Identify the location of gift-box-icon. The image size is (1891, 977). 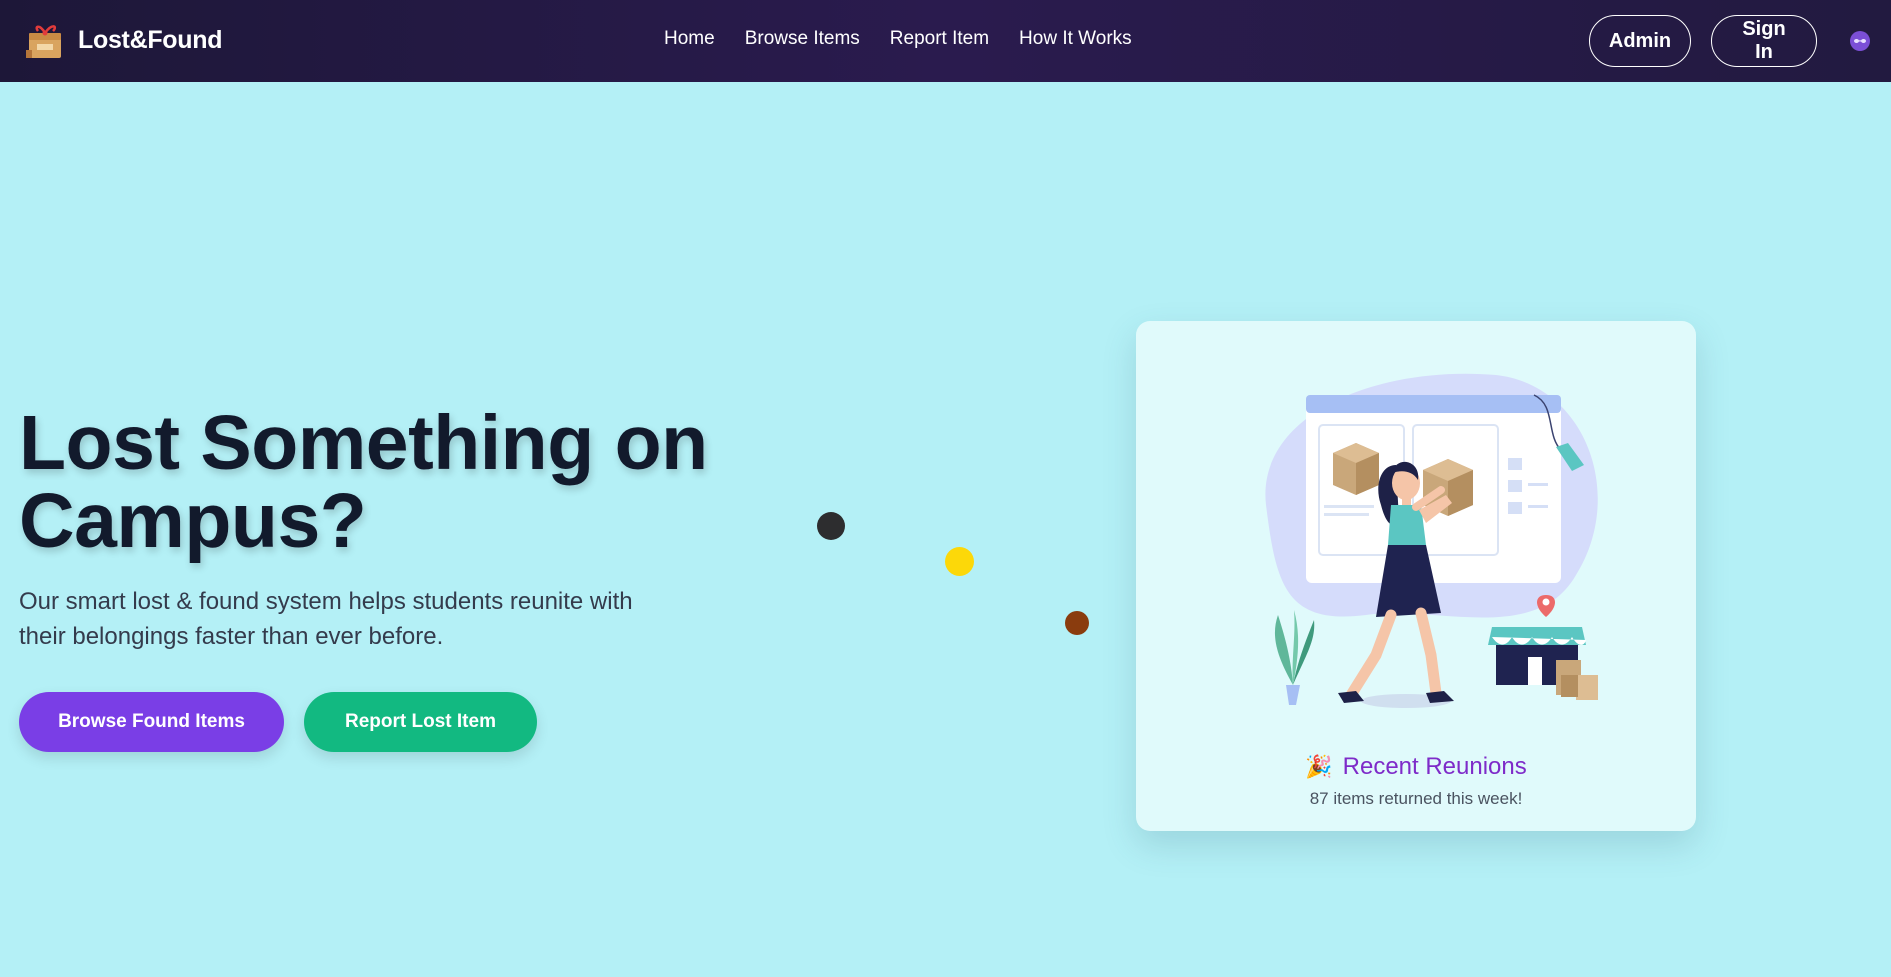
(43, 41).